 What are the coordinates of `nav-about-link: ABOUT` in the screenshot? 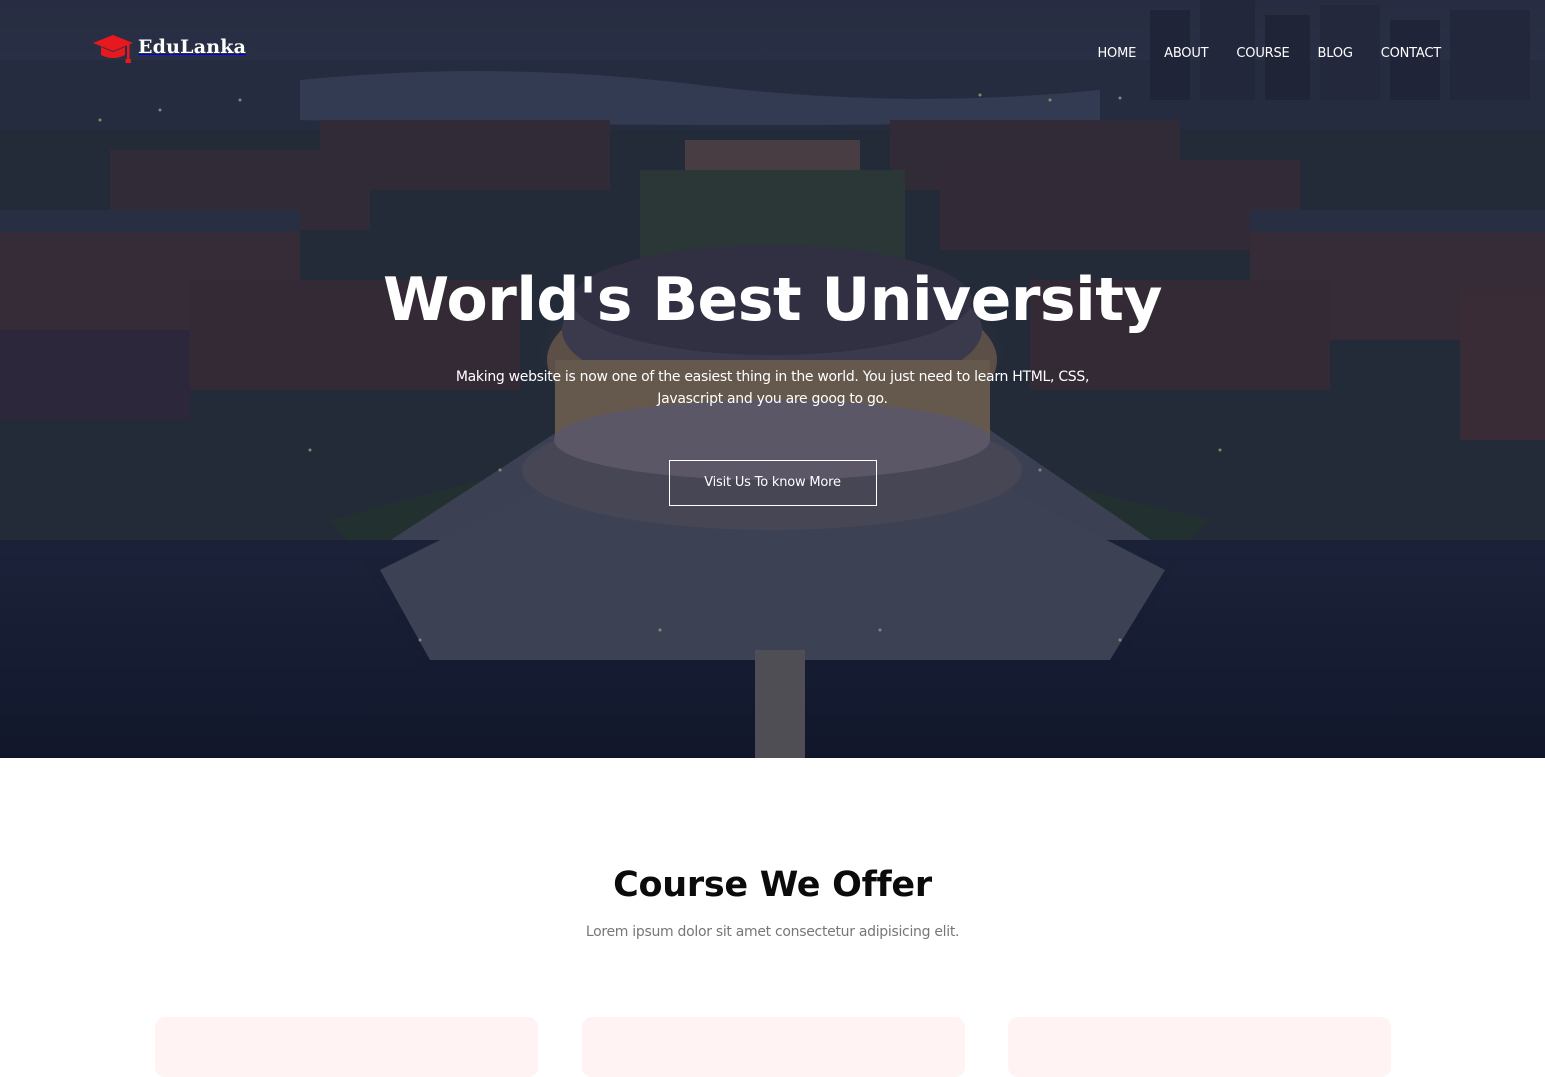 It's located at (1186, 53).